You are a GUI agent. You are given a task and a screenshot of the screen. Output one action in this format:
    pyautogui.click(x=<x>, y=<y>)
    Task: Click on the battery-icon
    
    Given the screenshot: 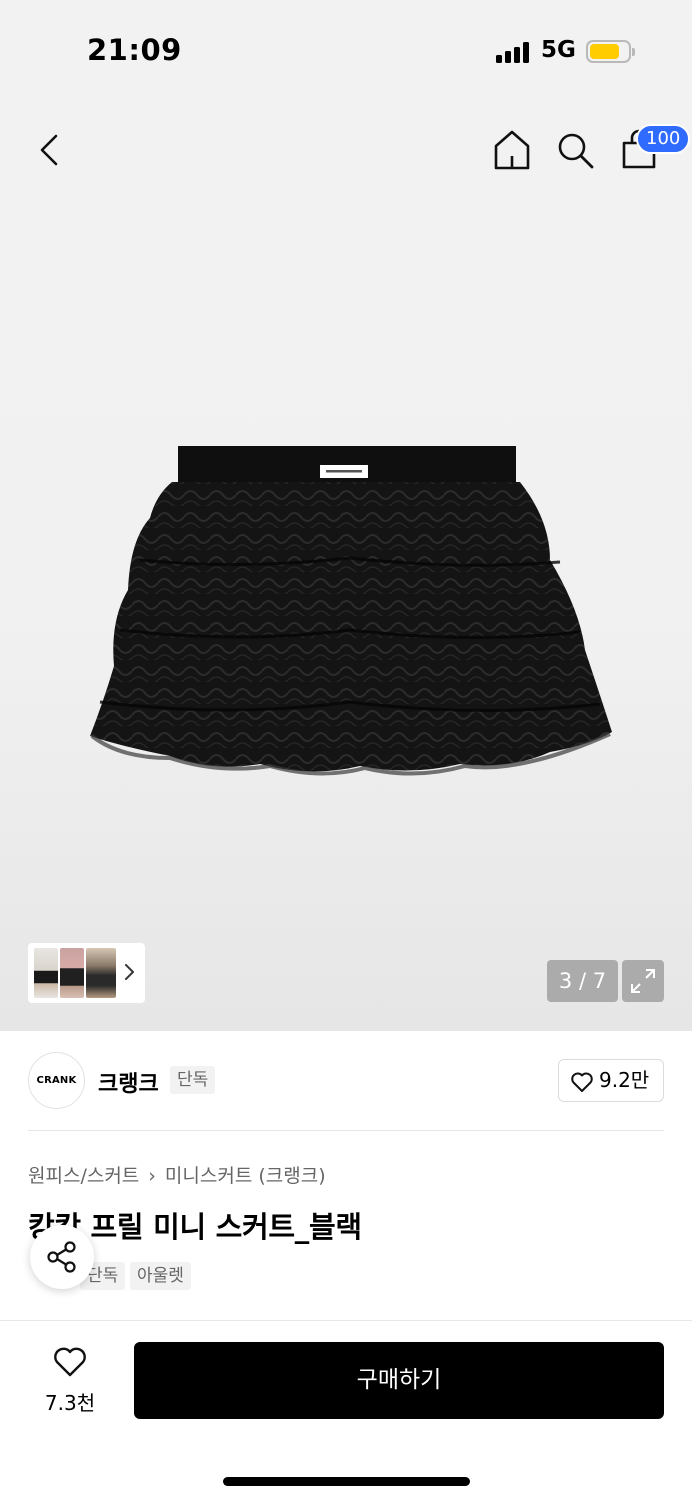 What is the action you would take?
    pyautogui.click(x=610, y=51)
    